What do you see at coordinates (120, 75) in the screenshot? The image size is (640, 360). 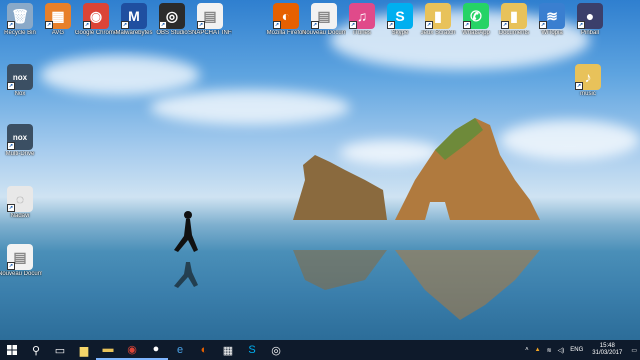 I see `cloud` at bounding box center [120, 75].